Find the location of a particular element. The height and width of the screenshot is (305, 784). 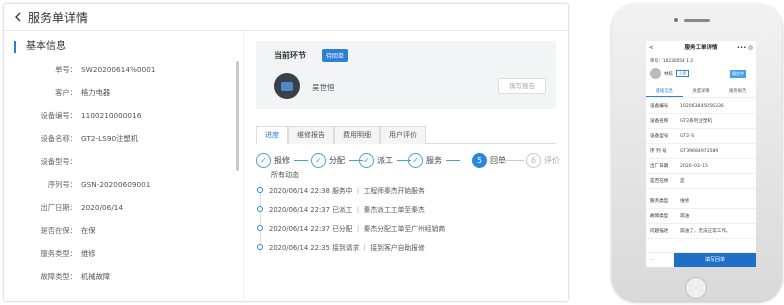

speaker is located at coordinates (697, 20).